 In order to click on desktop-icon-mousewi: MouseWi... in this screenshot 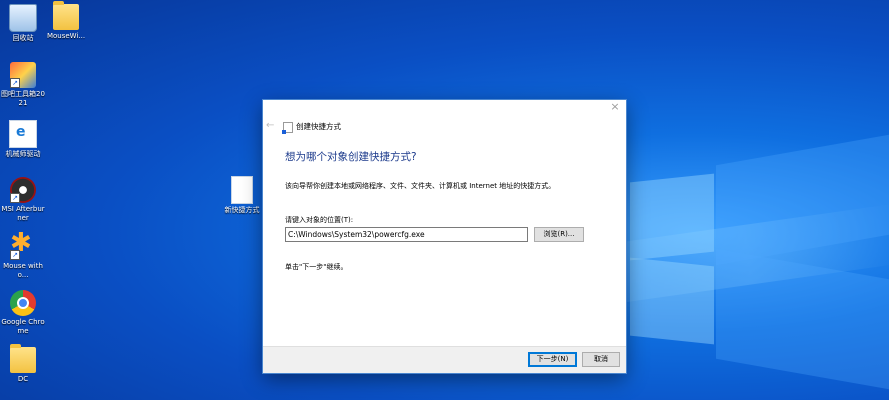, I will do `click(66, 21)`.